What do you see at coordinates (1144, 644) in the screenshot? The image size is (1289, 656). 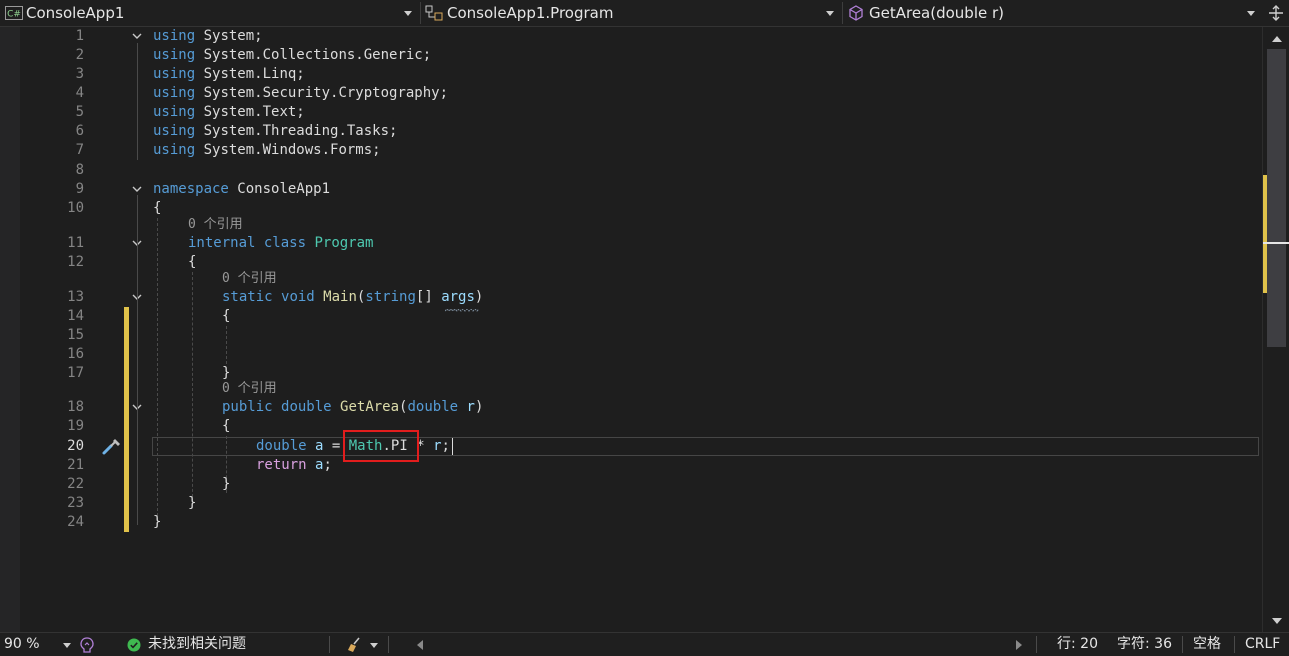 I see `char-indicator: 字符: 36` at bounding box center [1144, 644].